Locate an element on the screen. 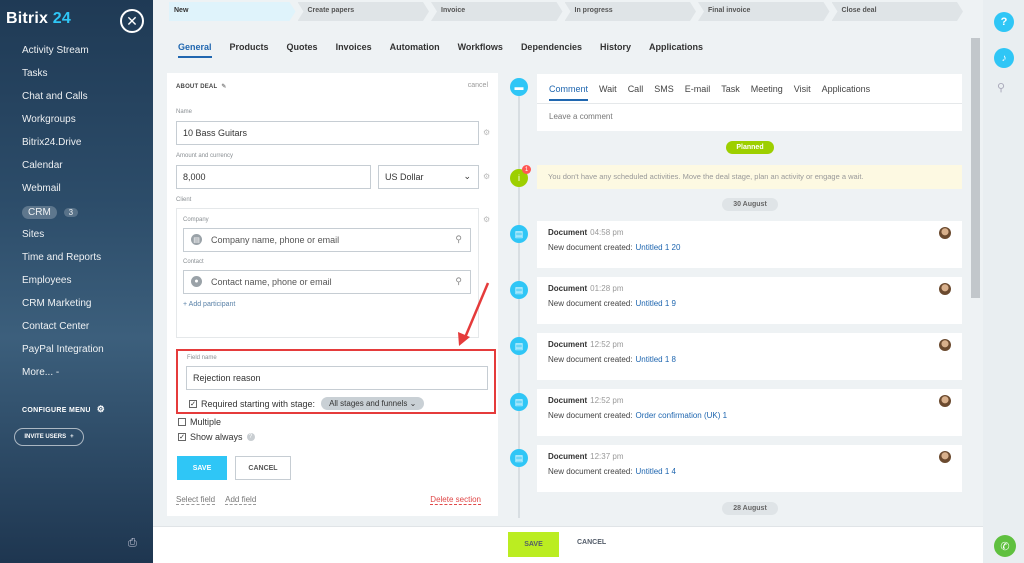 The image size is (1024, 563). currency-select: US Dollar ⌄ is located at coordinates (428, 177).